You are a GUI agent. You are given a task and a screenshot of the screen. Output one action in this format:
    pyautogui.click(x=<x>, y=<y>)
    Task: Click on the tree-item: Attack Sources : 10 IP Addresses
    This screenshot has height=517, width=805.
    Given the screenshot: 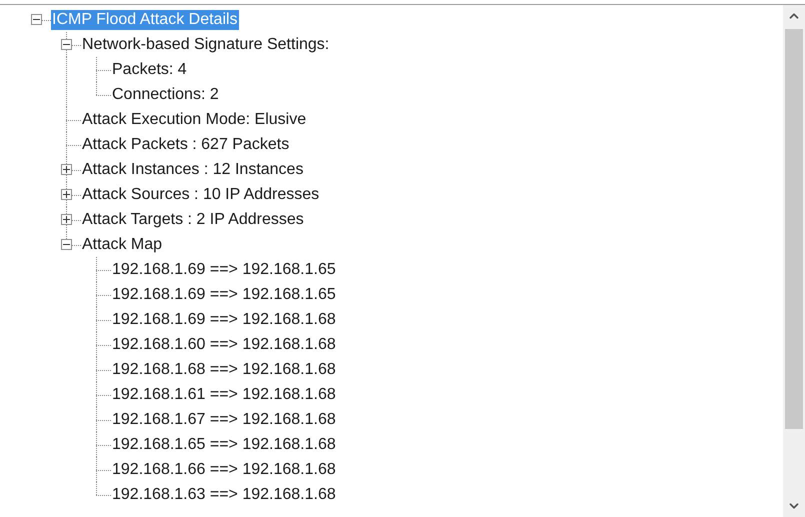 What is the action you would take?
    pyautogui.click(x=200, y=194)
    